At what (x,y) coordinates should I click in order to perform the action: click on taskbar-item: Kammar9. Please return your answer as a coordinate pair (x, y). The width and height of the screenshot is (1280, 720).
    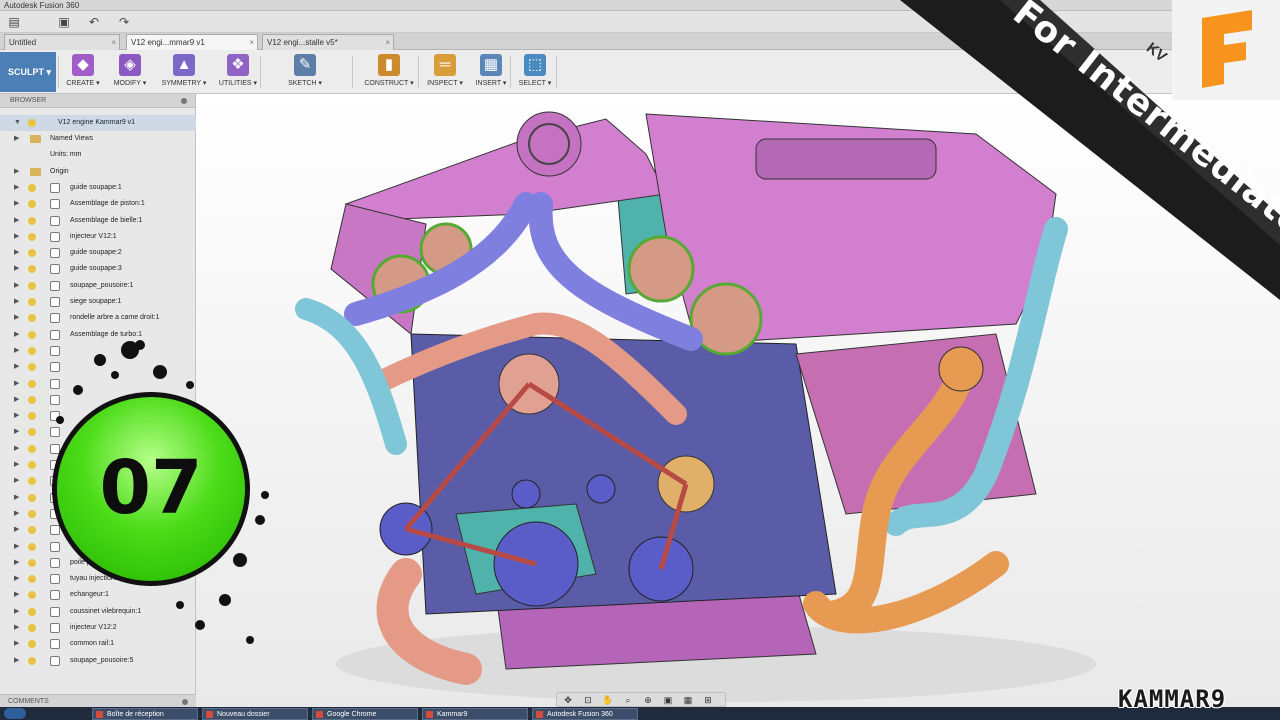
    Looking at the image, I should click on (475, 714).